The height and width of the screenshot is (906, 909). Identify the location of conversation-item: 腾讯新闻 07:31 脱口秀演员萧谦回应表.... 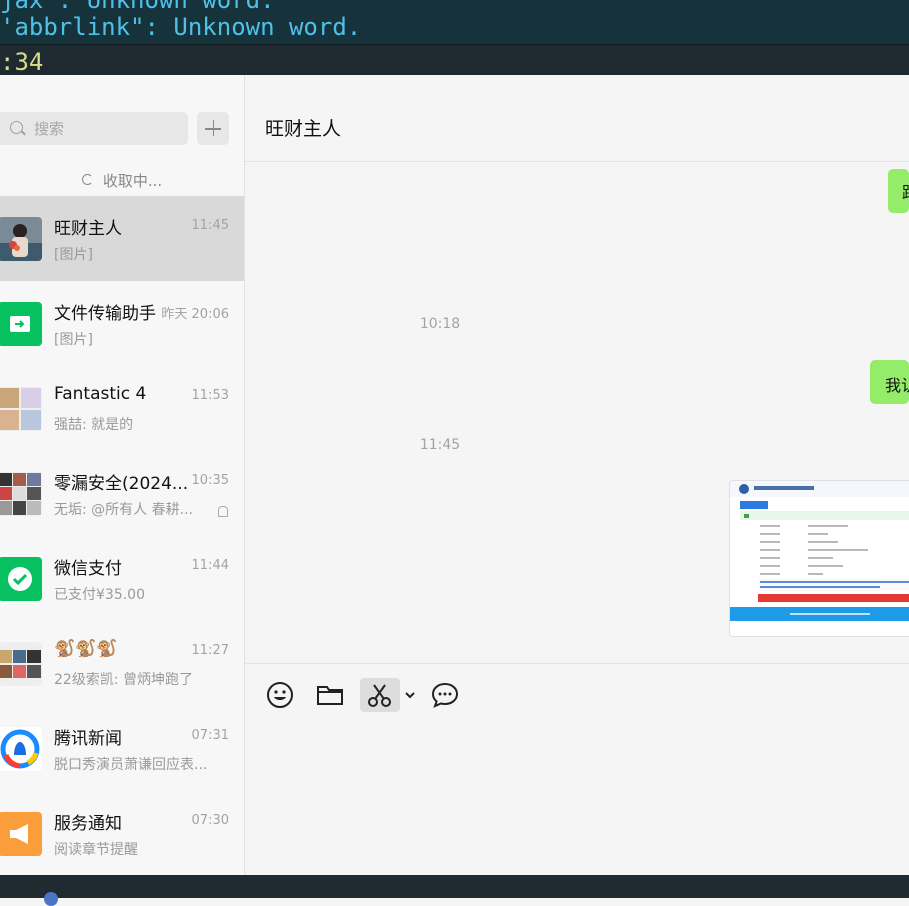
(122, 748).